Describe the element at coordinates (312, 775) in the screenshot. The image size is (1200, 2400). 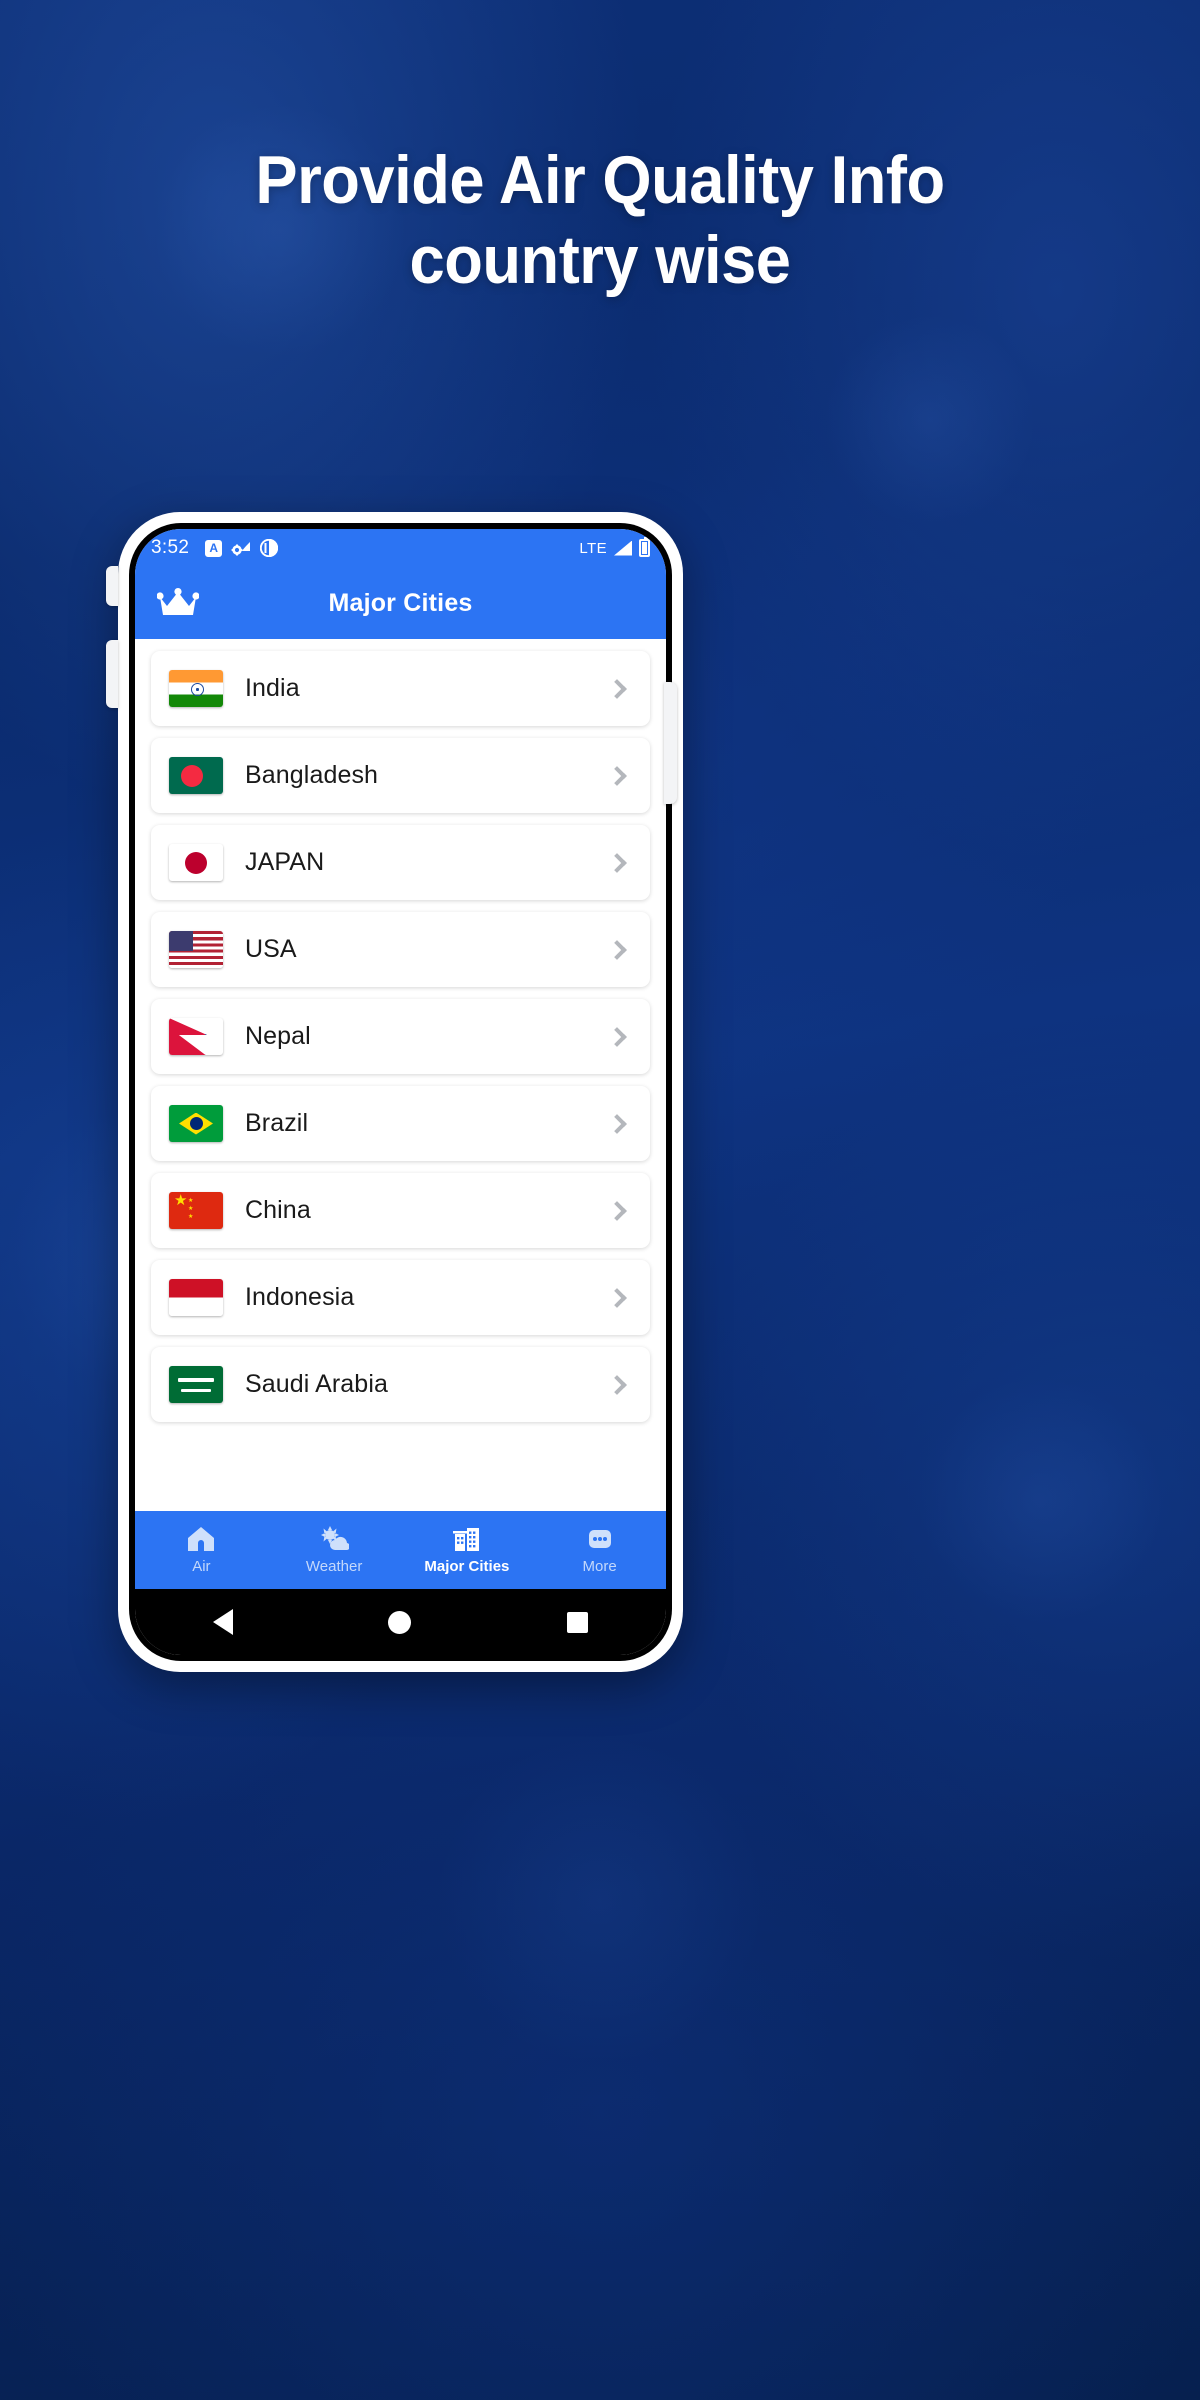
I see `country-name: Bangladesh` at that location.